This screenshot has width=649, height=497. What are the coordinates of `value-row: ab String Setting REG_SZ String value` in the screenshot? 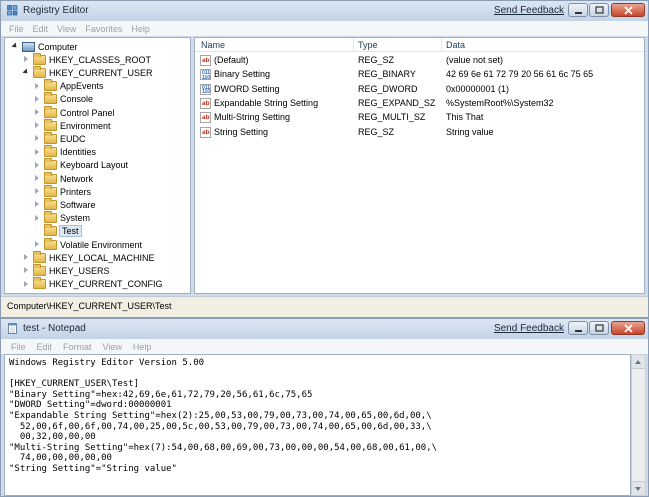 It's located at (419, 133).